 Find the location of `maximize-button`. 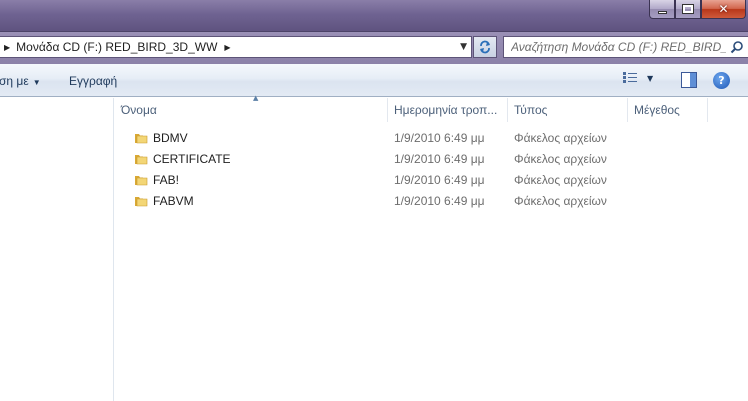

maximize-button is located at coordinates (688, 9).